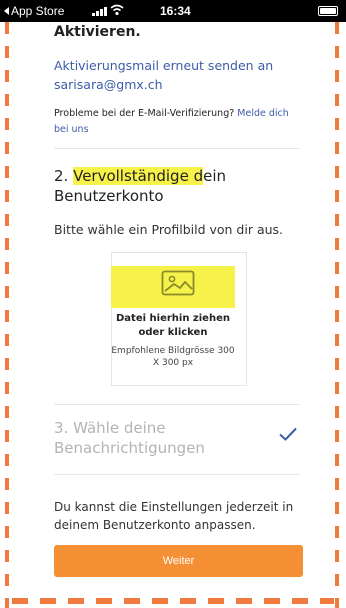  I want to click on image-icon, so click(178, 283).